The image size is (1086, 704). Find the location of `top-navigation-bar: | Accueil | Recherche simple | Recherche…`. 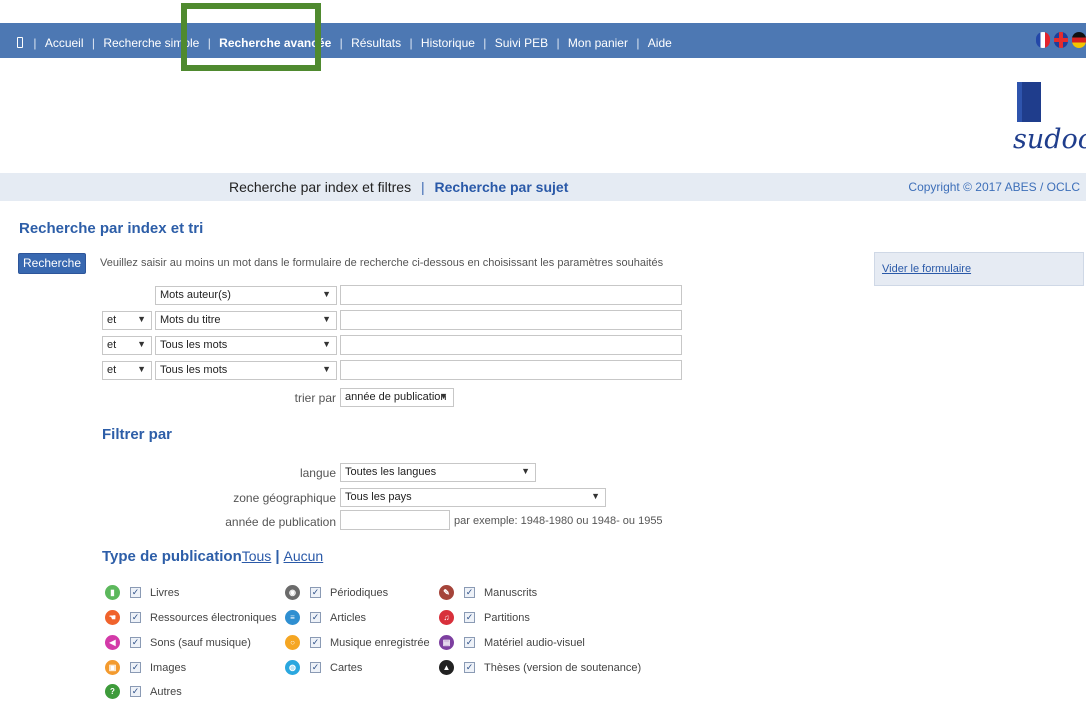

top-navigation-bar: | Accueil | Recherche simple | Recherche… is located at coordinates (543, 40).